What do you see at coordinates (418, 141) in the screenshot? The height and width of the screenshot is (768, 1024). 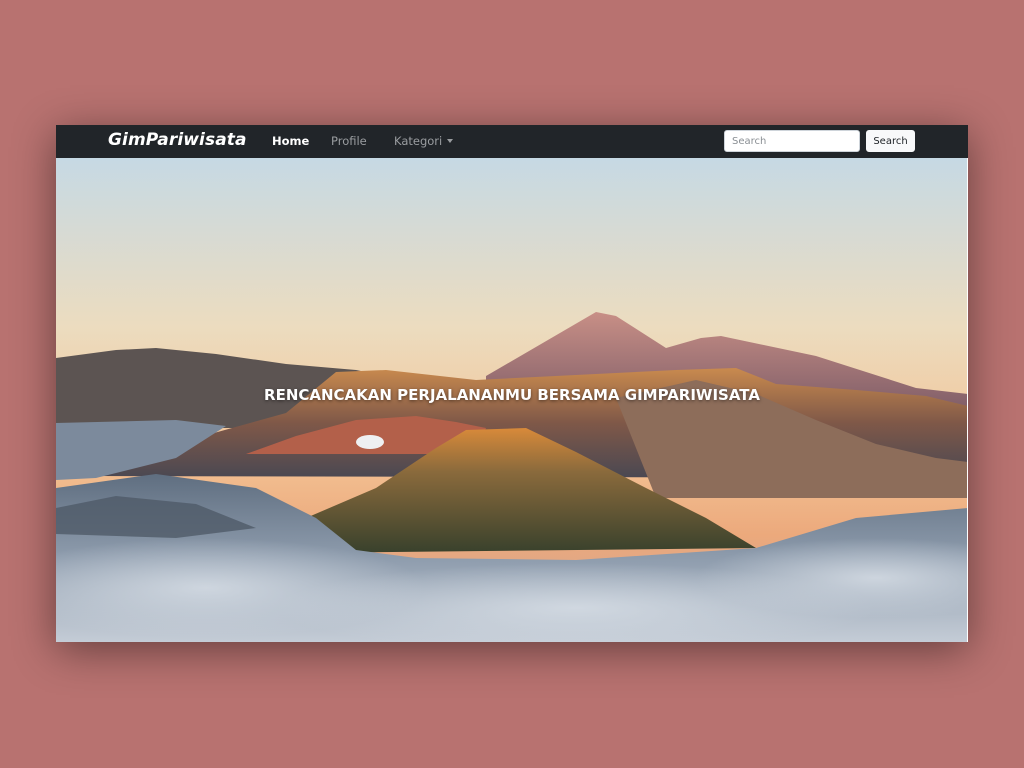 I see `nav-item-kategori-label: Kategori` at bounding box center [418, 141].